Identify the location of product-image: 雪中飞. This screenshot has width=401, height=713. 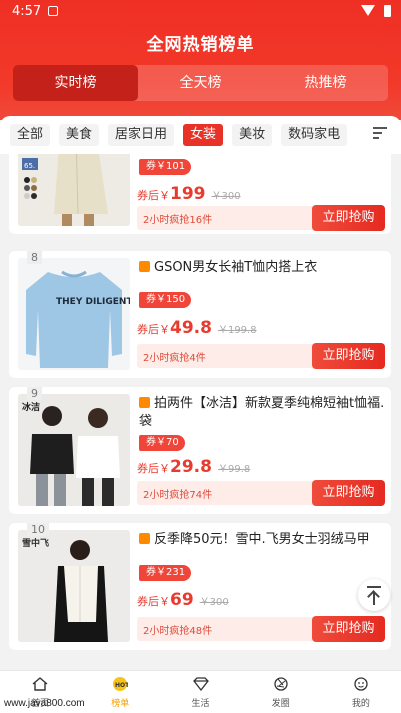
(74, 586).